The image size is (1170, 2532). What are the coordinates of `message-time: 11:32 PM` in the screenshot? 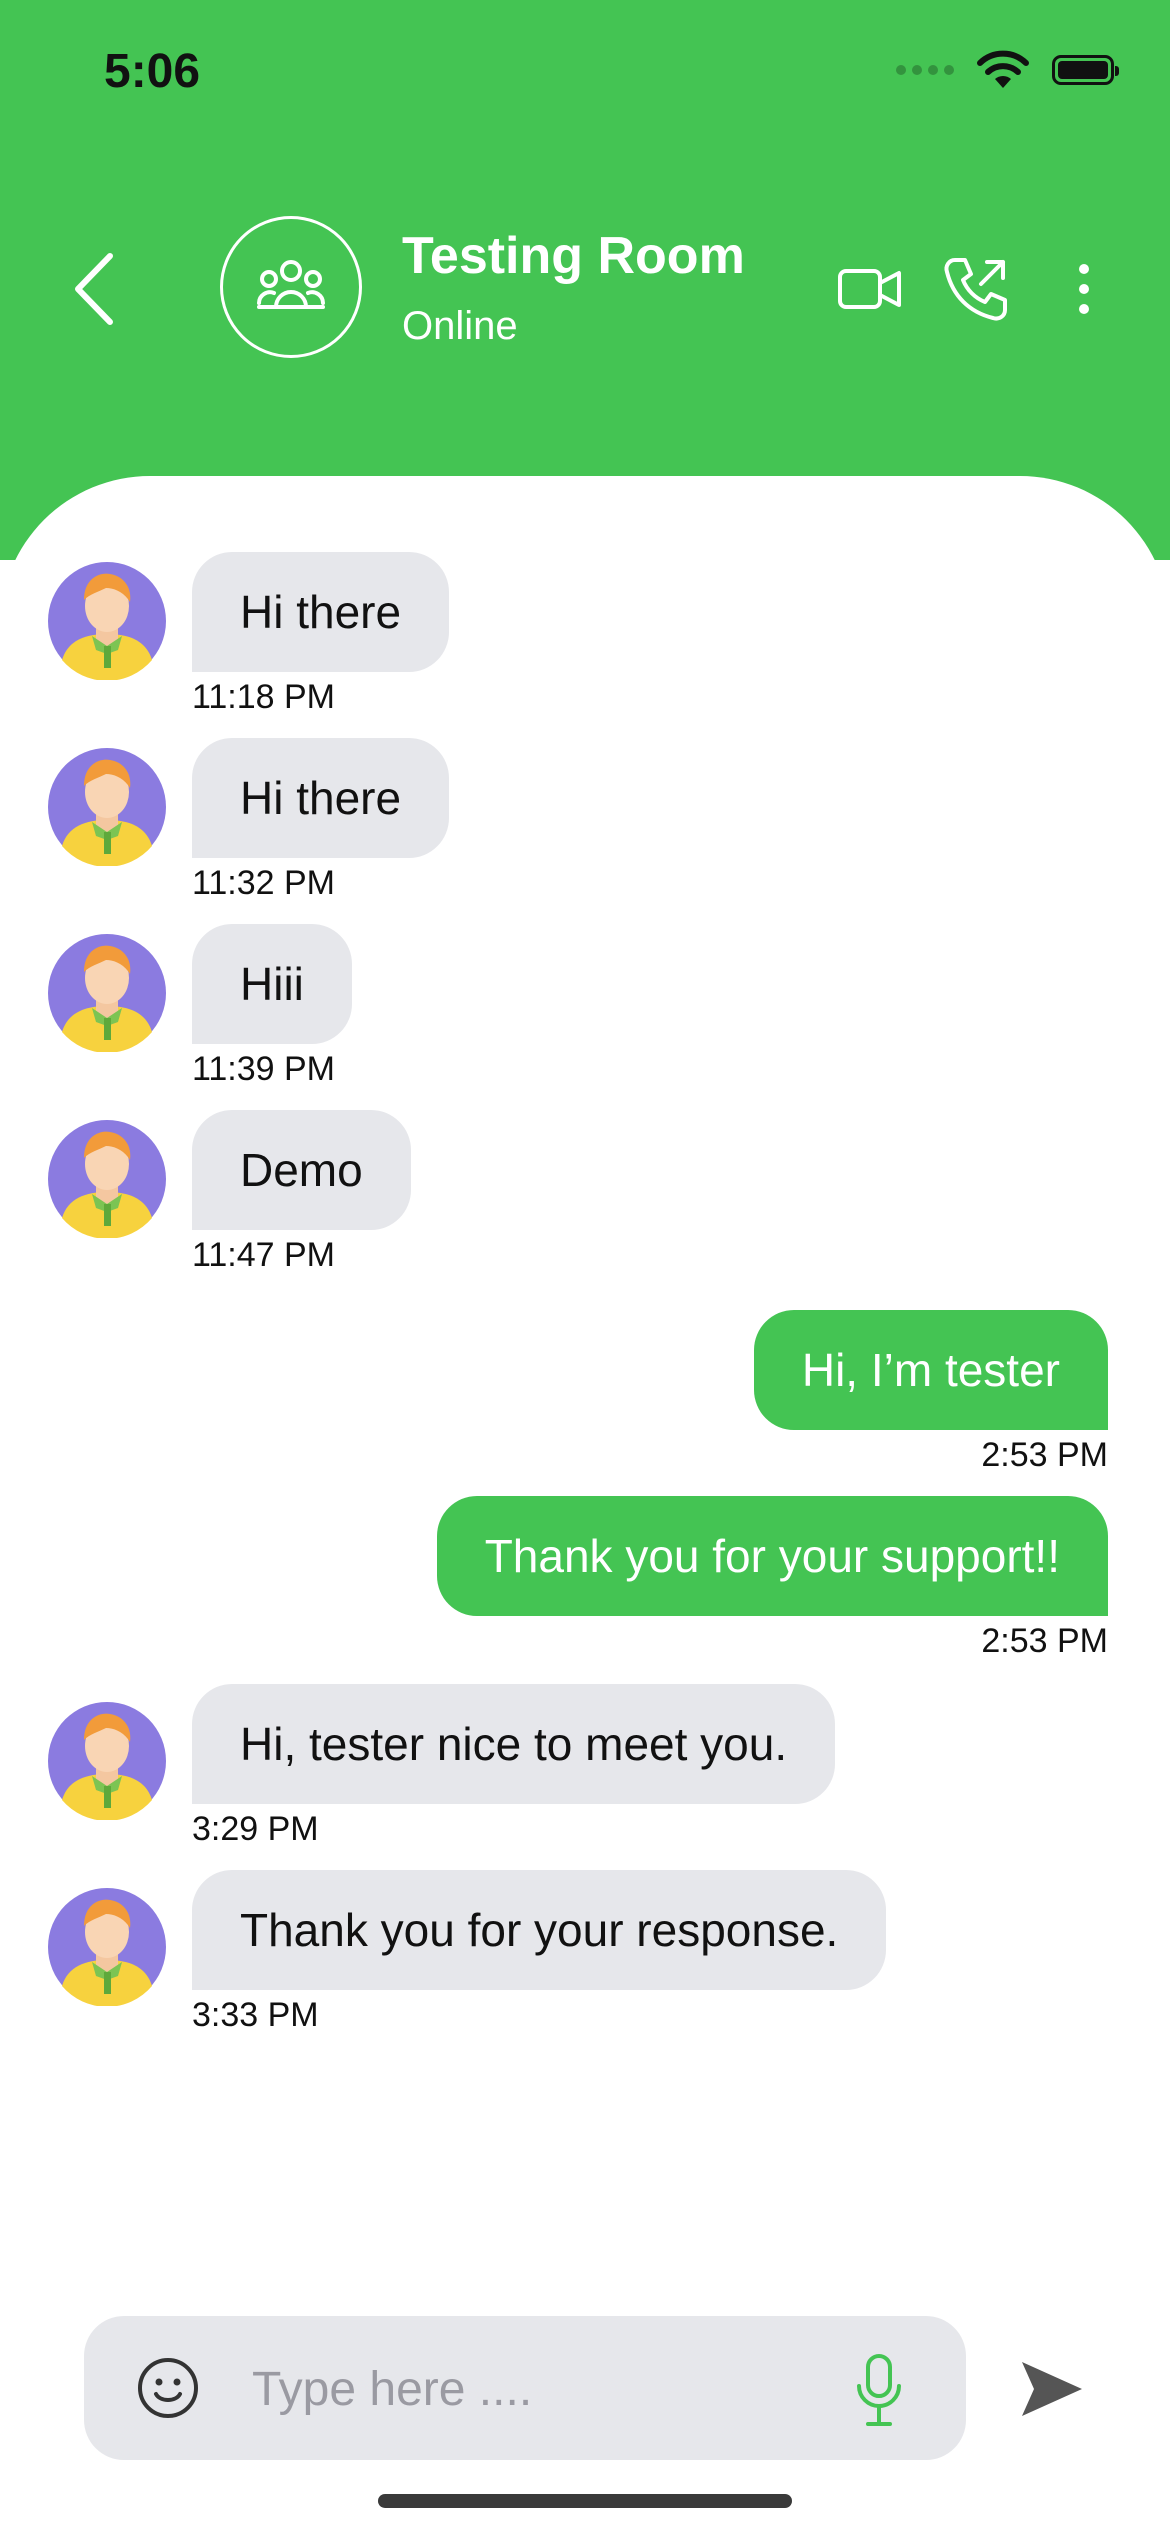 It's located at (264, 883).